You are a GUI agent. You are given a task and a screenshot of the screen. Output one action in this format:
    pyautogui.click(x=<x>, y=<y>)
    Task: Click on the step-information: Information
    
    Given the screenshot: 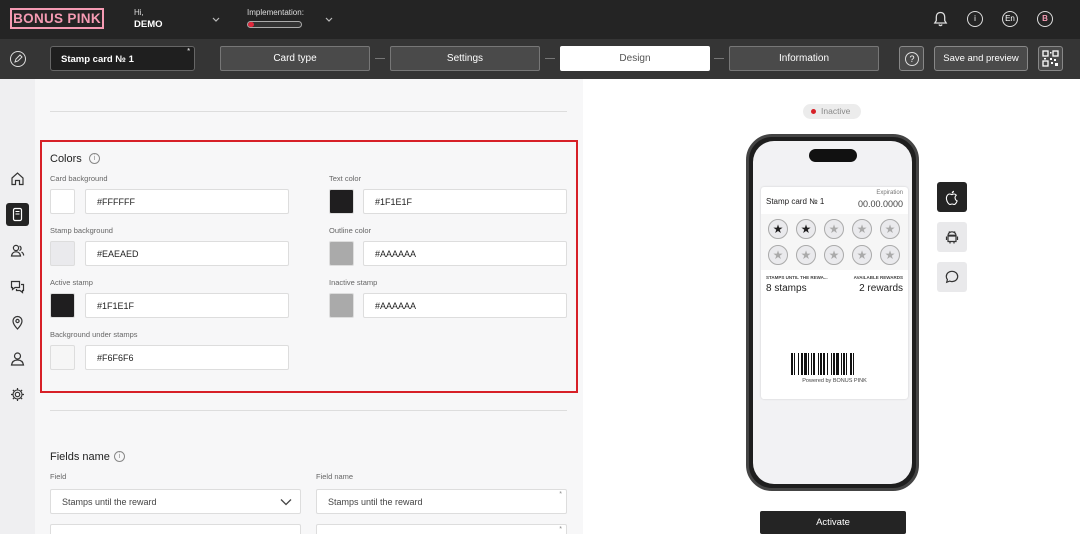 What is the action you would take?
    pyautogui.click(x=804, y=58)
    